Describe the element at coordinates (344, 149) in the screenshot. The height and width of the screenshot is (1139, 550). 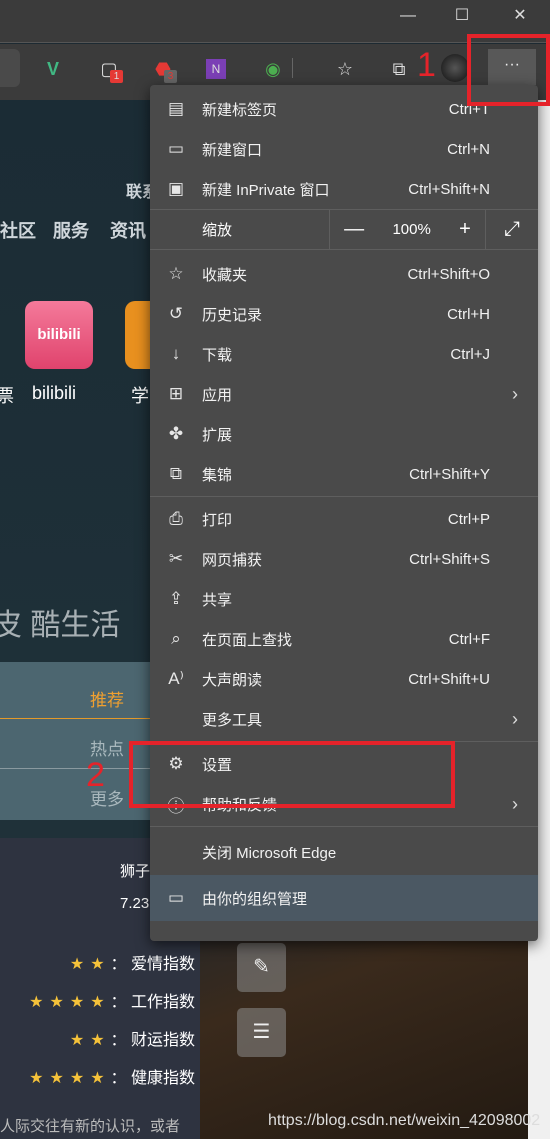
I see `menu-item-new-window: ▭ 新建窗口 Ctrl+N` at that location.